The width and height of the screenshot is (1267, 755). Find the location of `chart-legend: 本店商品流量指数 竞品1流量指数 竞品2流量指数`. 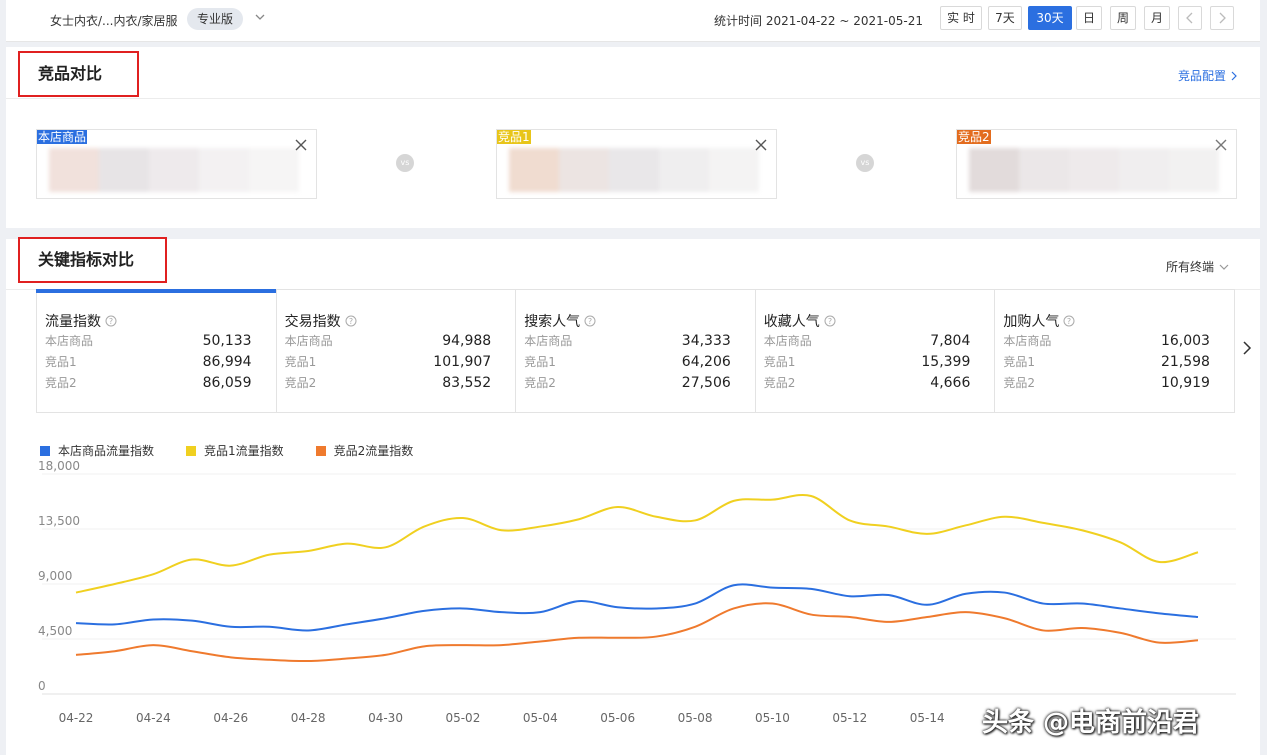

chart-legend: 本店商品流量指数 竞品1流量指数 竞品2流量指数 is located at coordinates (226, 450).